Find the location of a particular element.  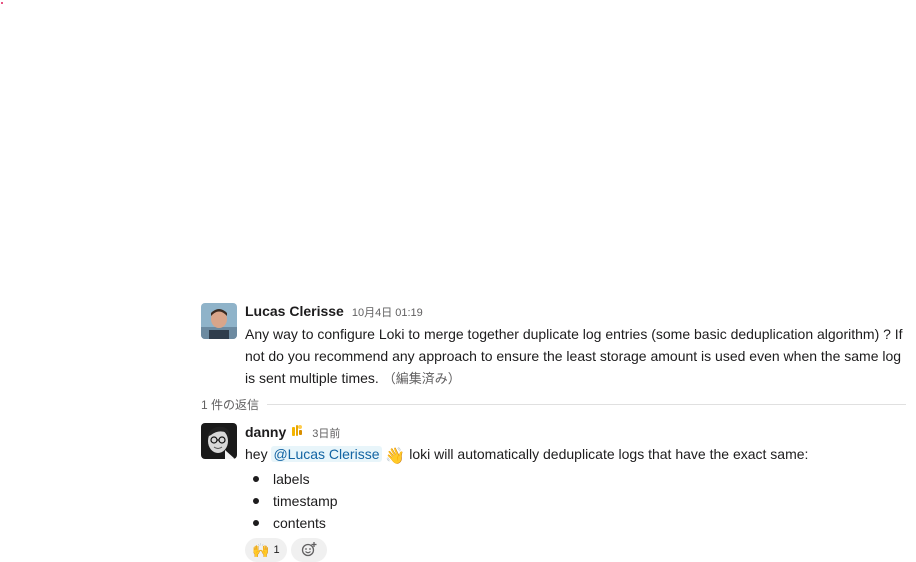

bullet-text: contents is located at coordinates (299, 523).